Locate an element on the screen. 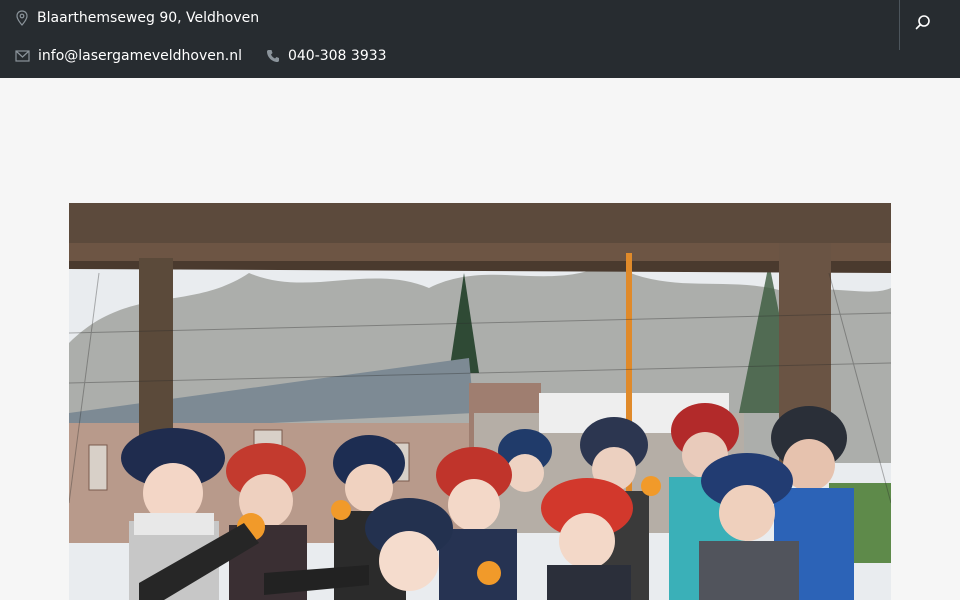 The width and height of the screenshot is (960, 600). phone-icon is located at coordinates (273, 56).